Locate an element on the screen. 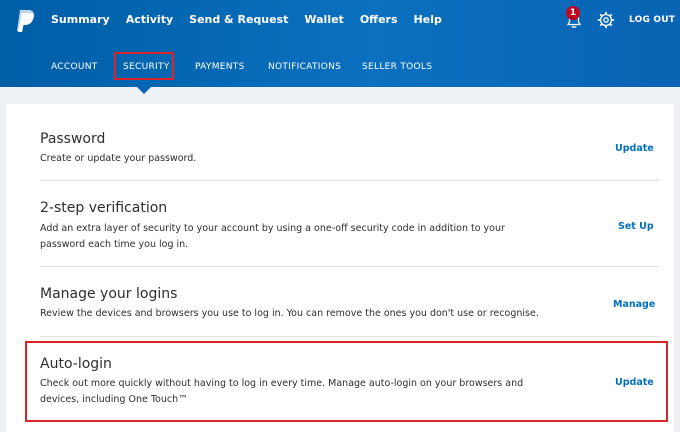 The height and width of the screenshot is (432, 680). setting-title: Manage your logins is located at coordinates (109, 294).